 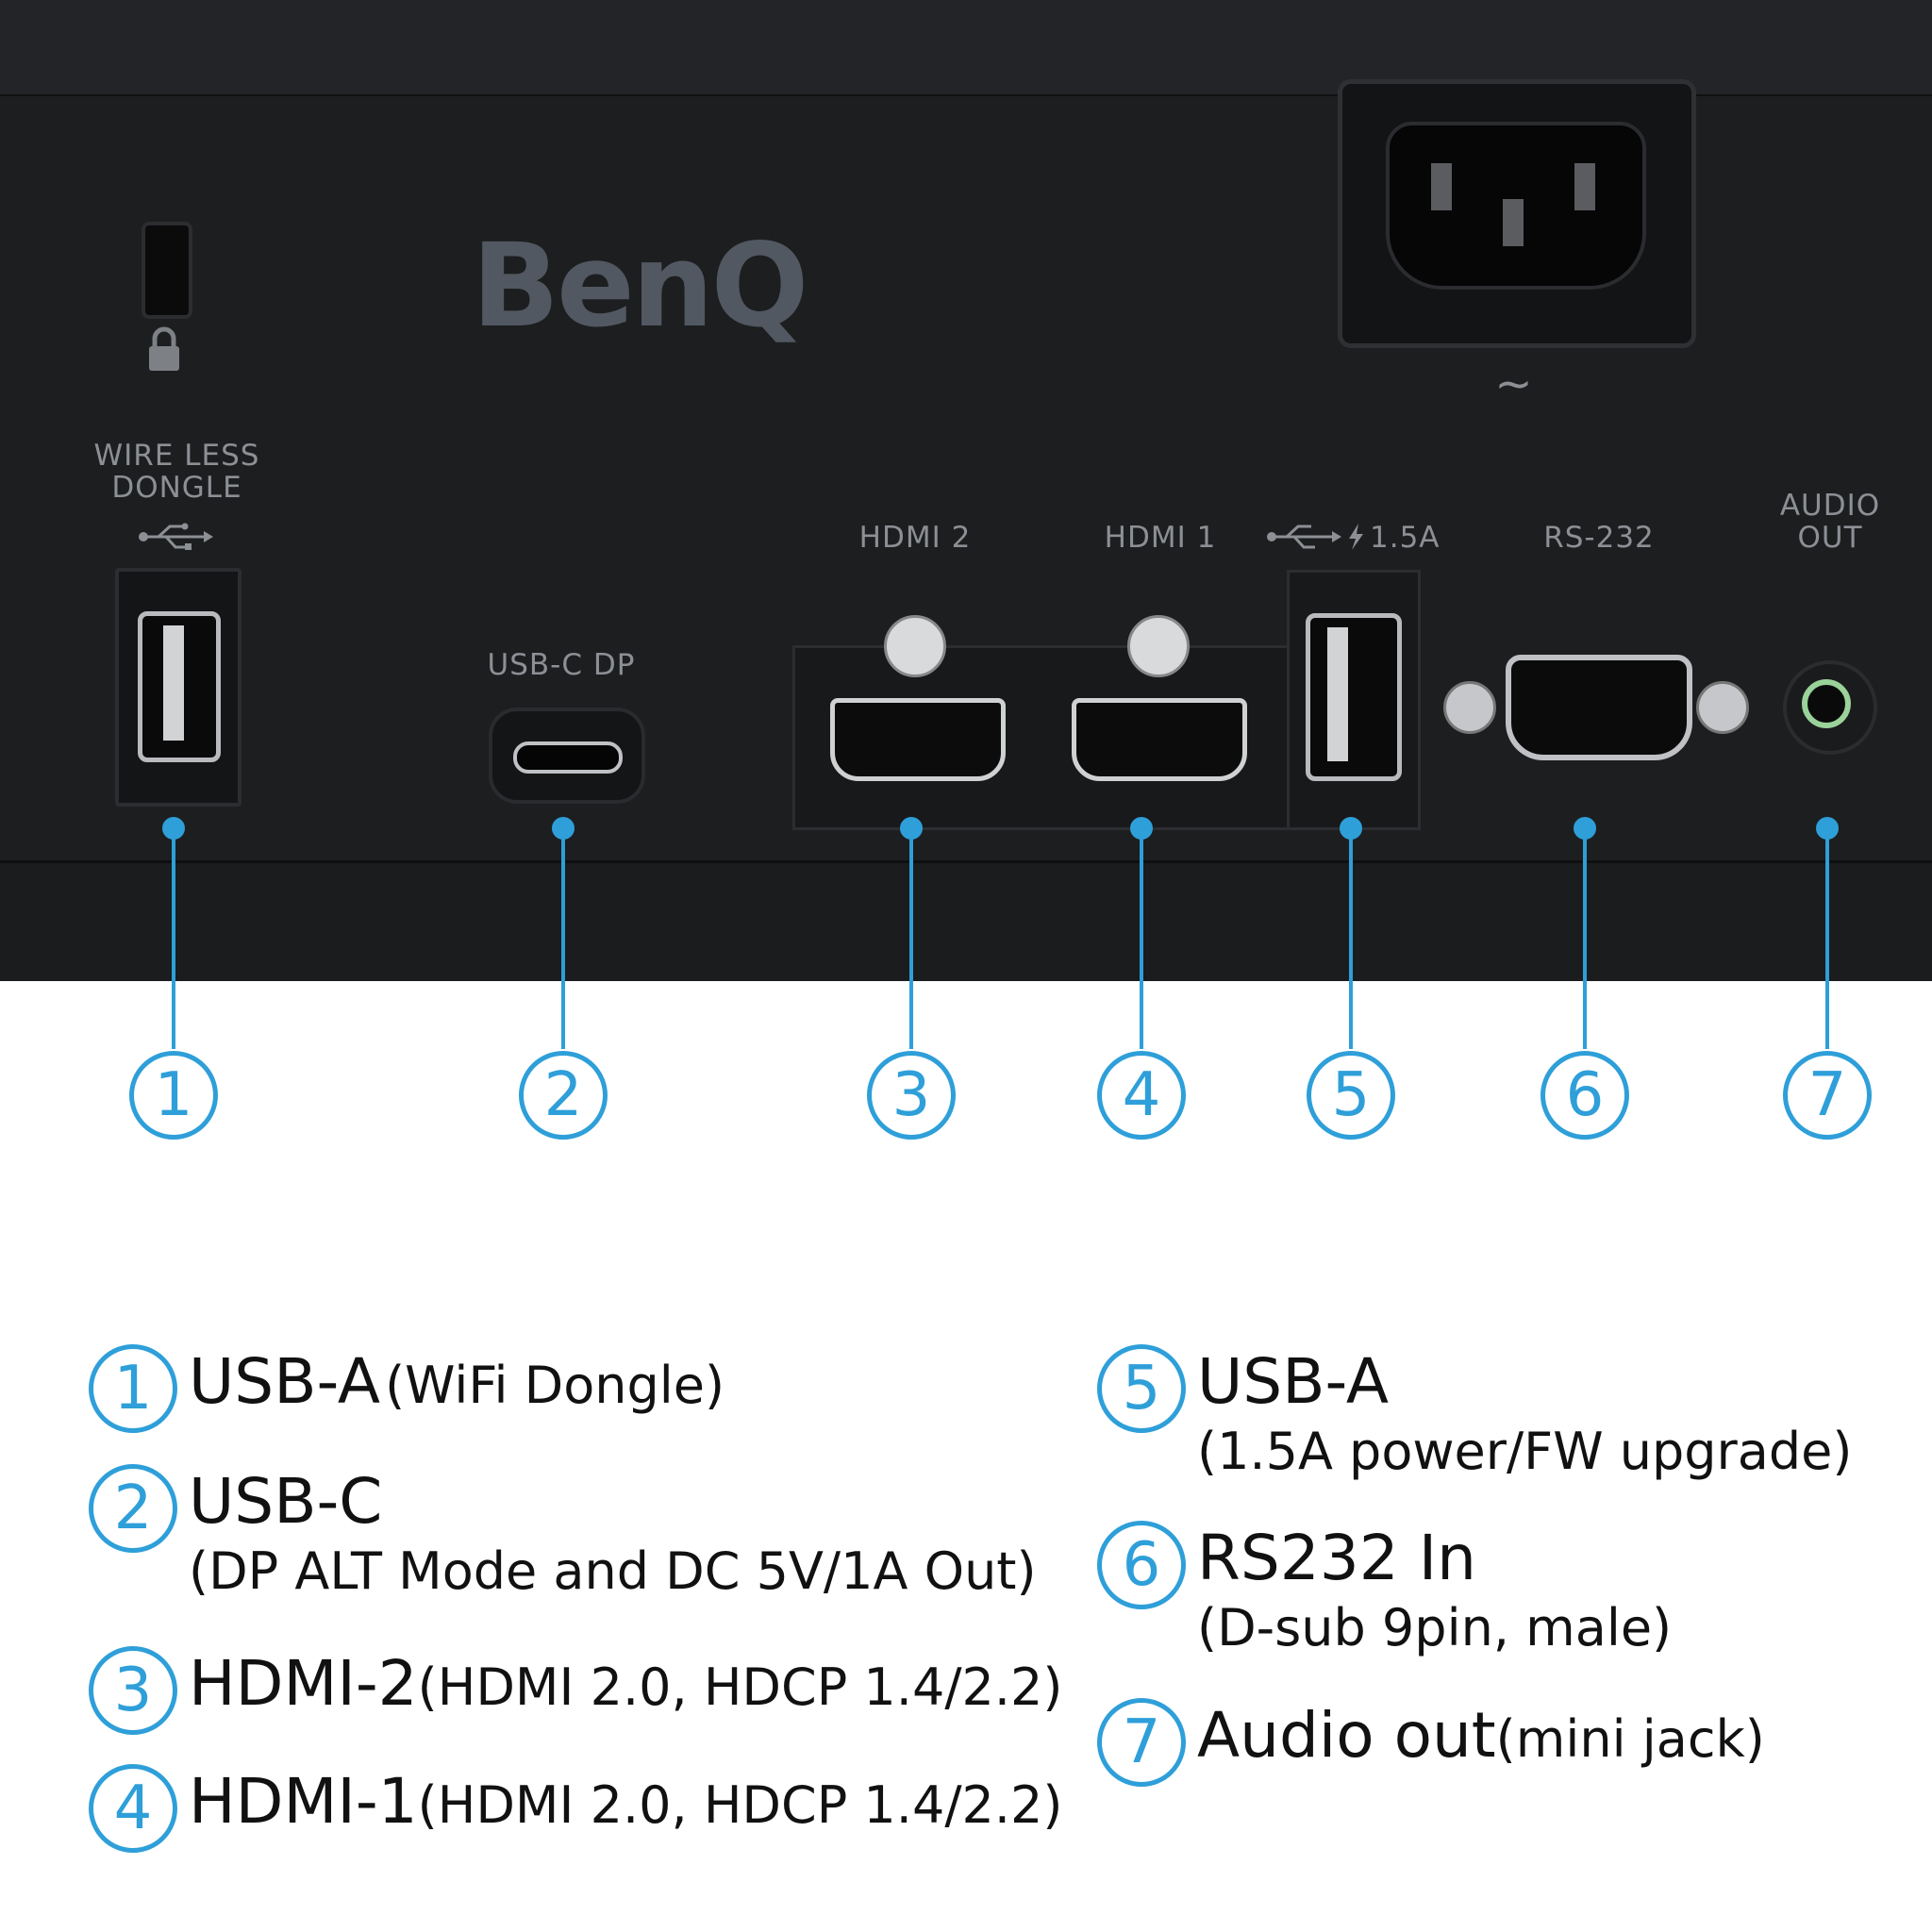 I want to click on legend-item-7: 7 Audio out(mini jack), so click(x=1431, y=1743).